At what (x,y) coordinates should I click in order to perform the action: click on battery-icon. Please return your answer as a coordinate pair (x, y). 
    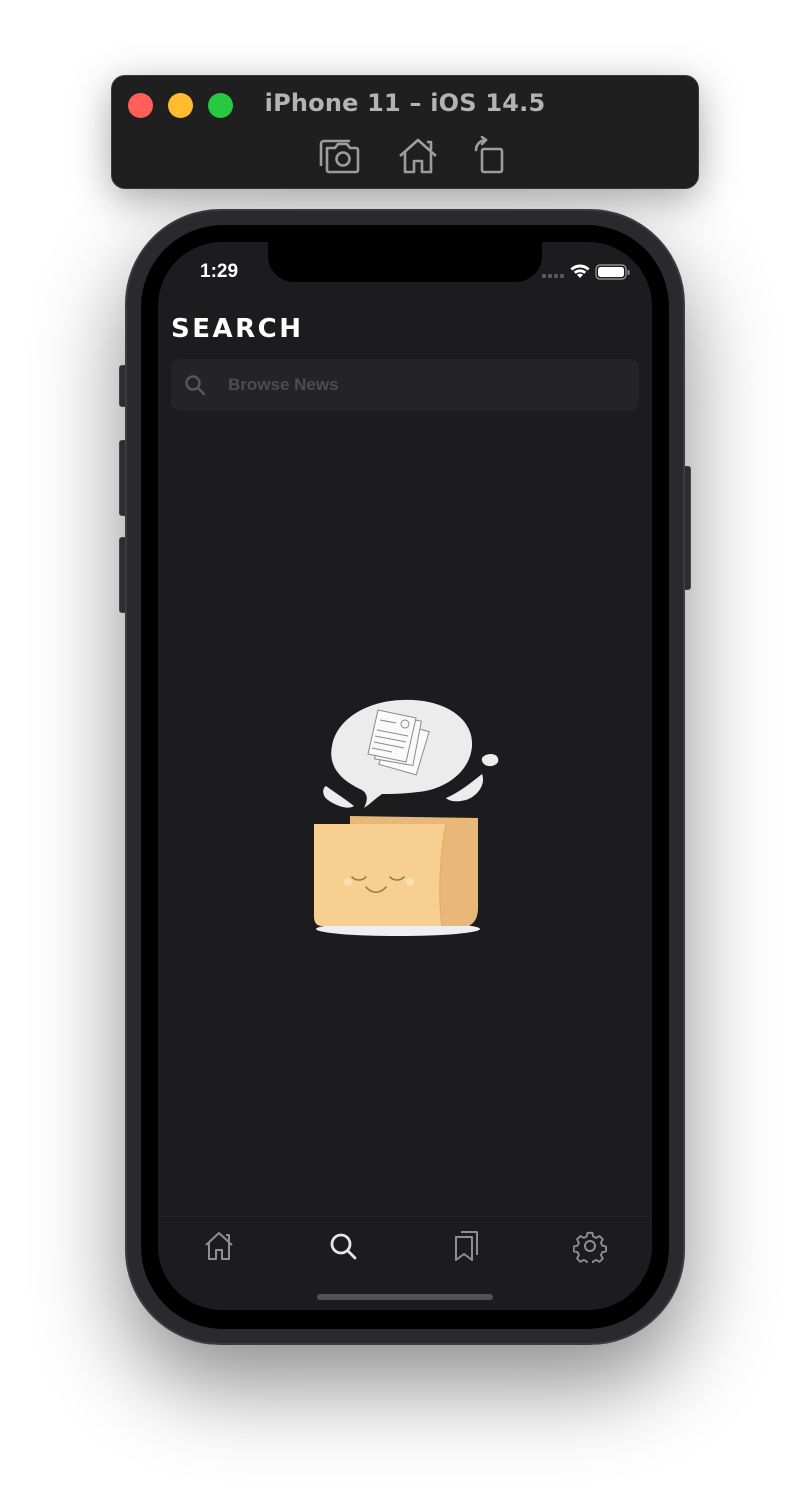
    Looking at the image, I should click on (612, 272).